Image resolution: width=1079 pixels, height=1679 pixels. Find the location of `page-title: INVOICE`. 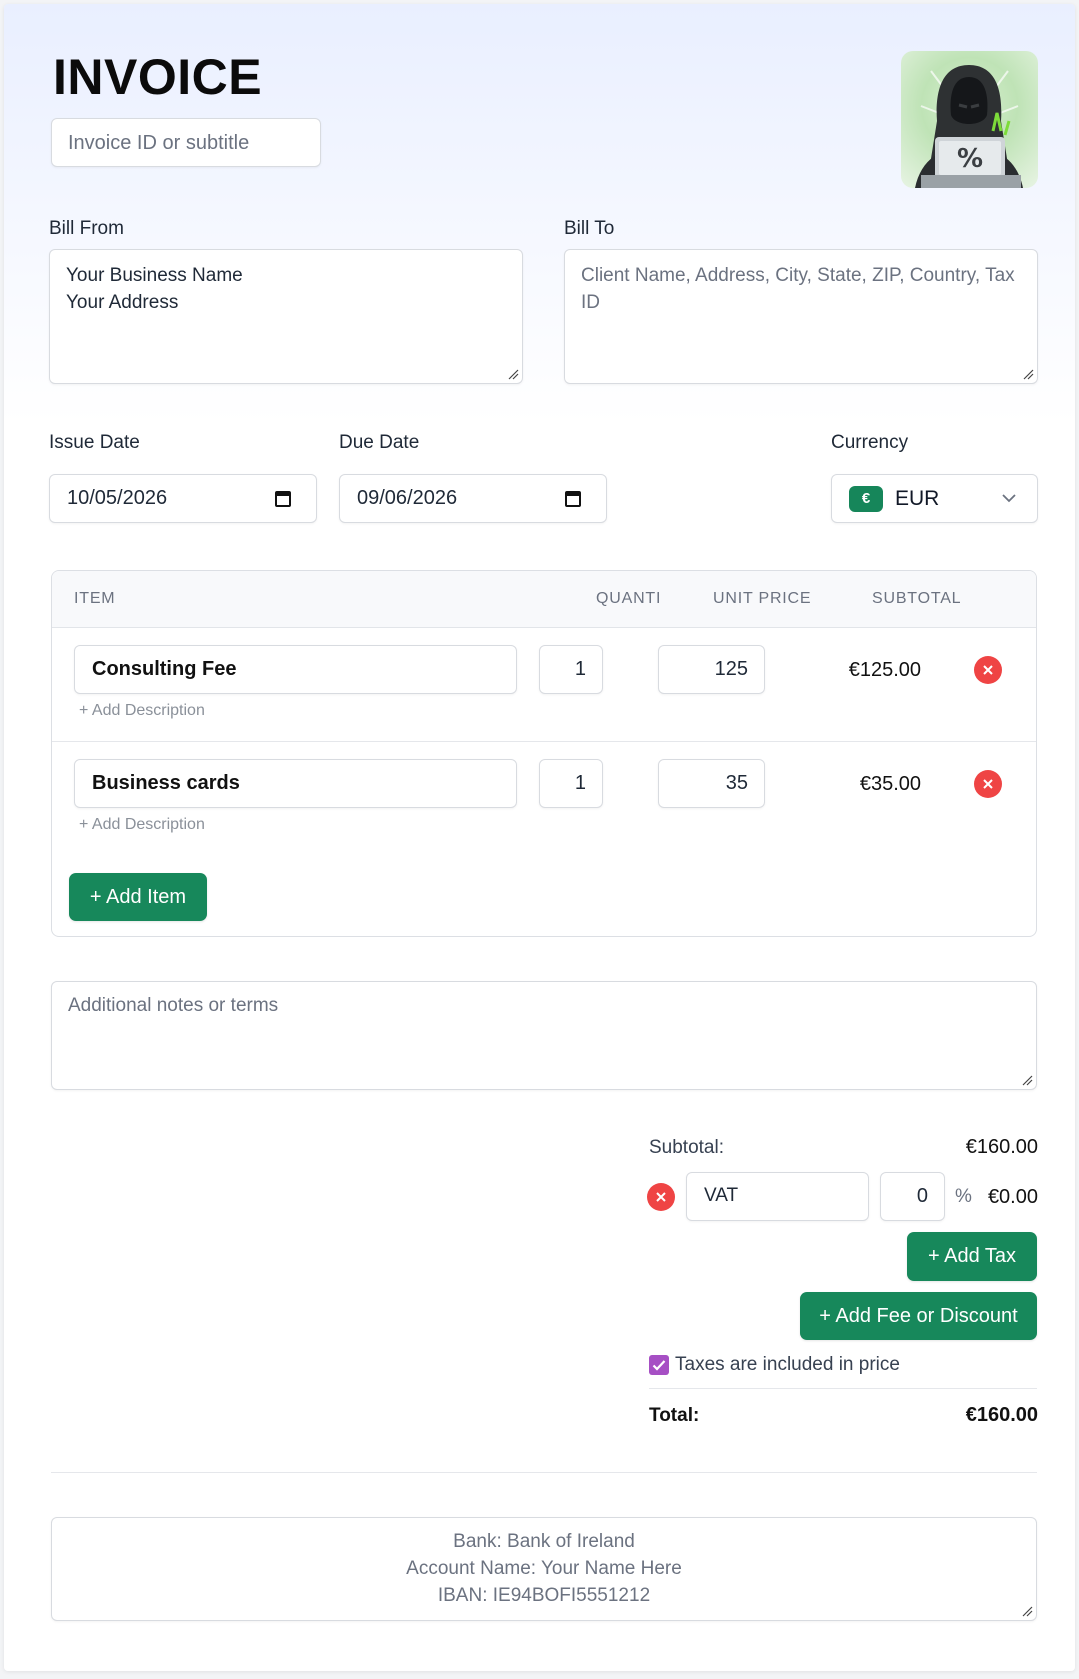

page-title: INVOICE is located at coordinates (158, 77).